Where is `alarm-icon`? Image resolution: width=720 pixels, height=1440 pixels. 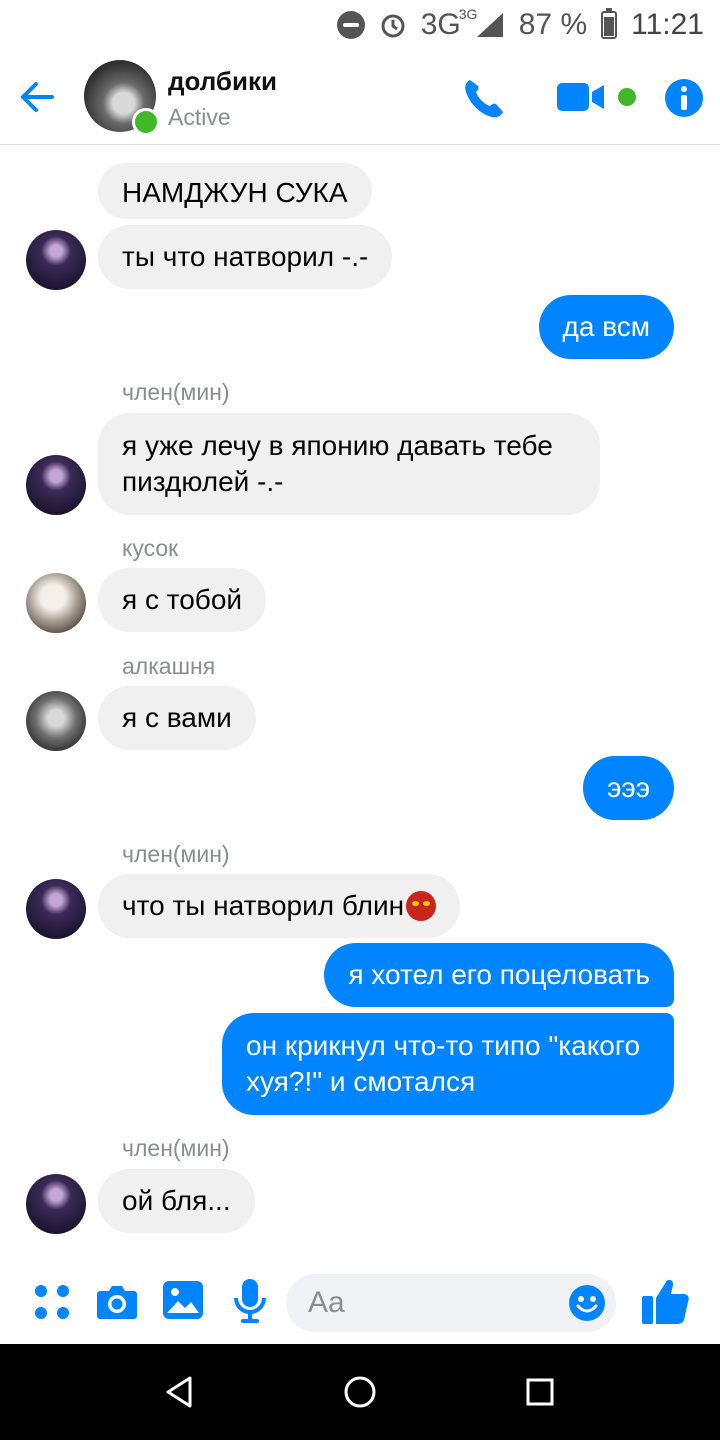
alarm-icon is located at coordinates (393, 26).